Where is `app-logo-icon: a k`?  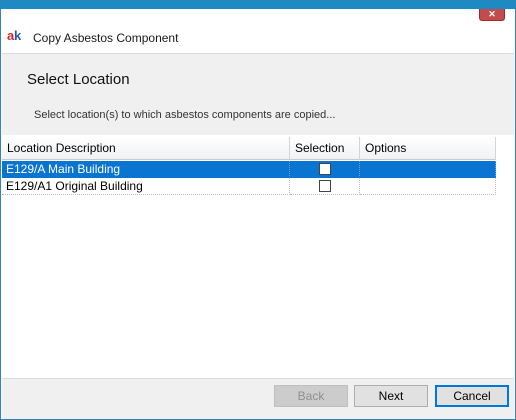 app-logo-icon: a k is located at coordinates (14, 35).